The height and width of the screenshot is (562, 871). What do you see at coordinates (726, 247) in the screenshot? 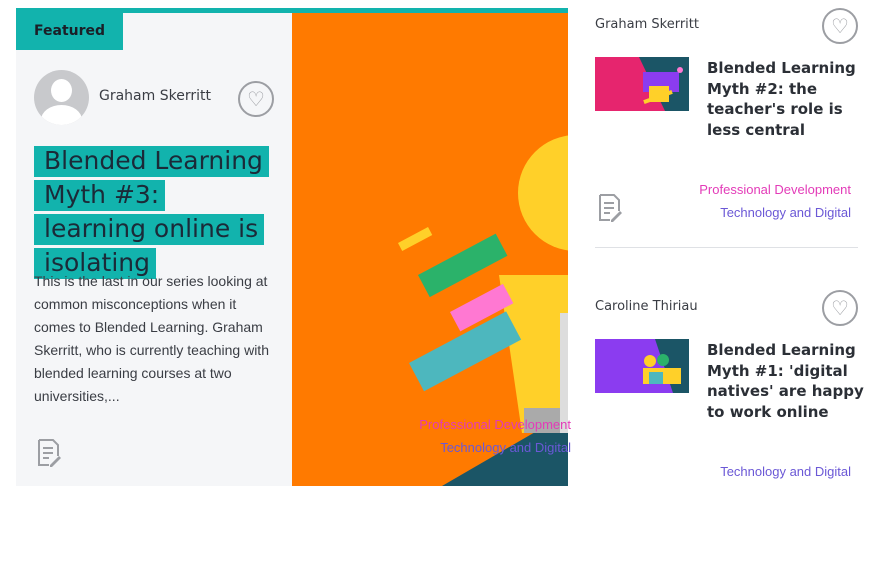
I see `article-divider` at bounding box center [726, 247].